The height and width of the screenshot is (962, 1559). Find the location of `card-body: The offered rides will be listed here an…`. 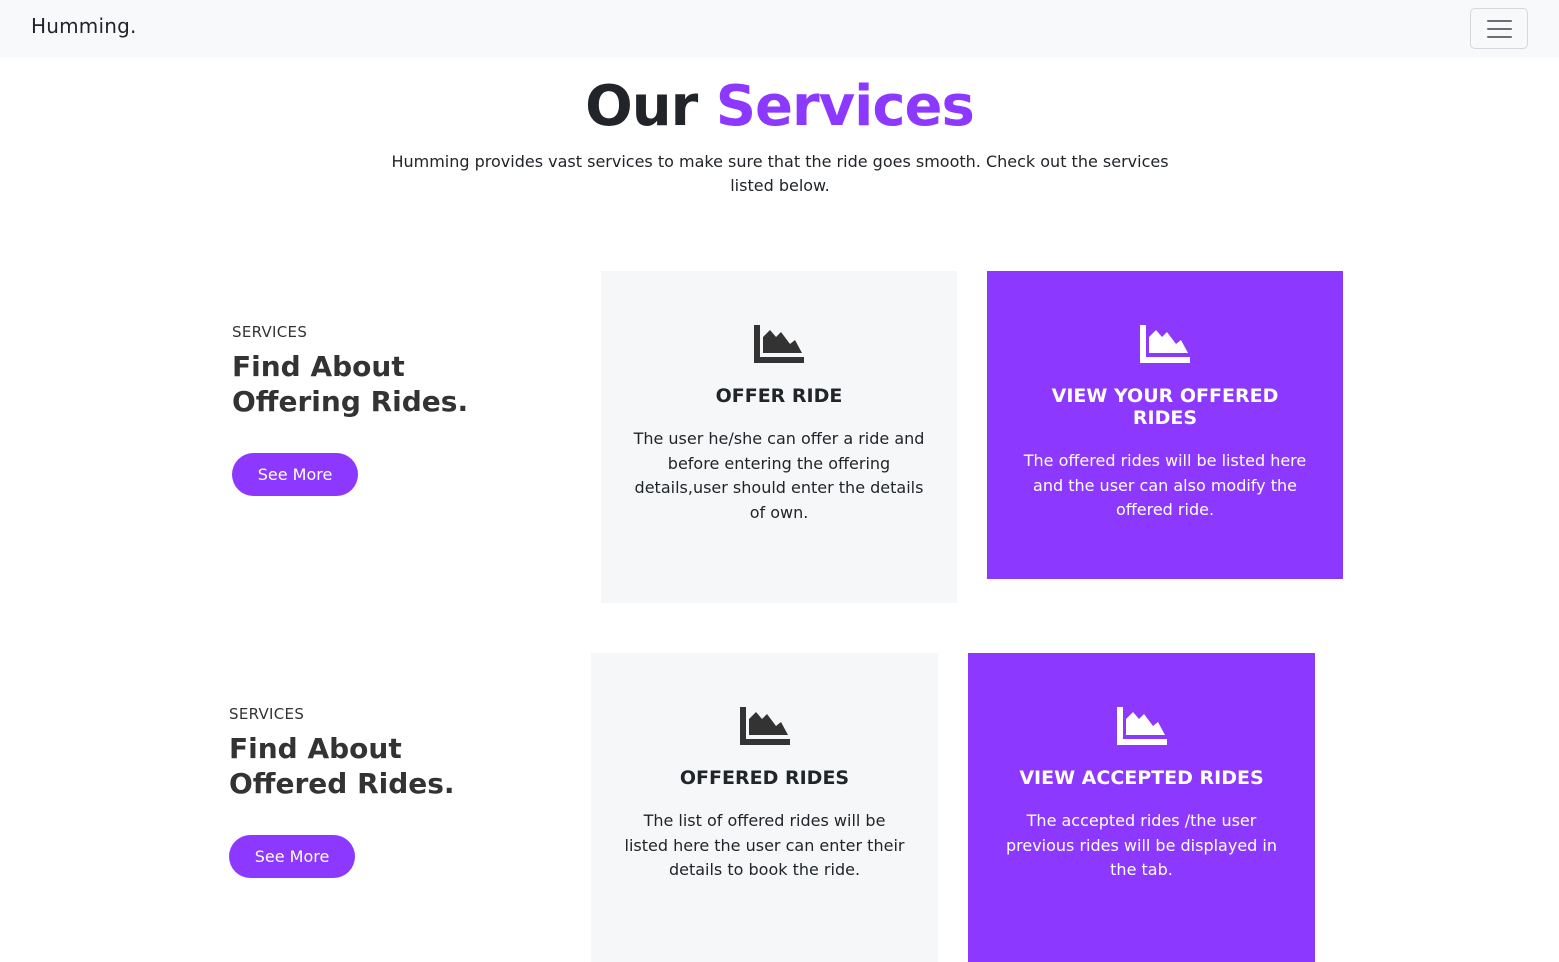

card-body: The offered rides will be listed here an… is located at coordinates (1165, 485).